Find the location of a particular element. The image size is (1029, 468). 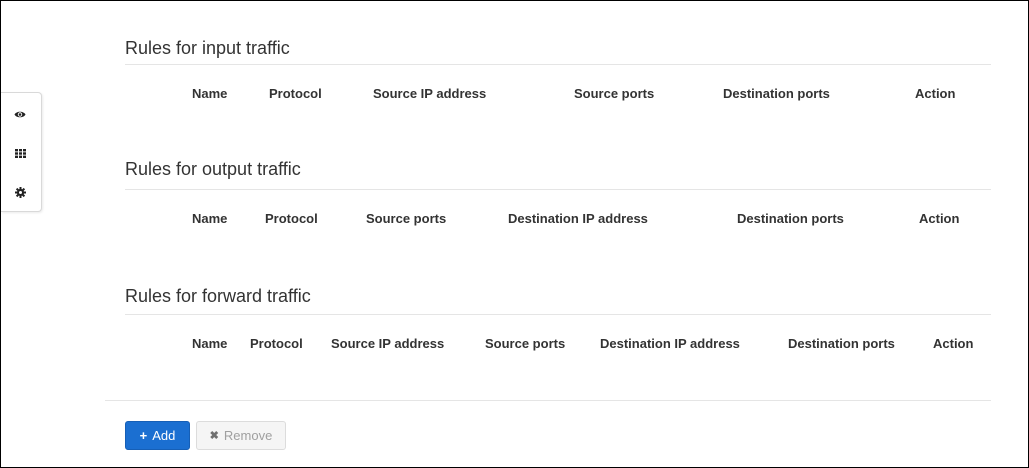

plus-icon: + is located at coordinates (143, 435).